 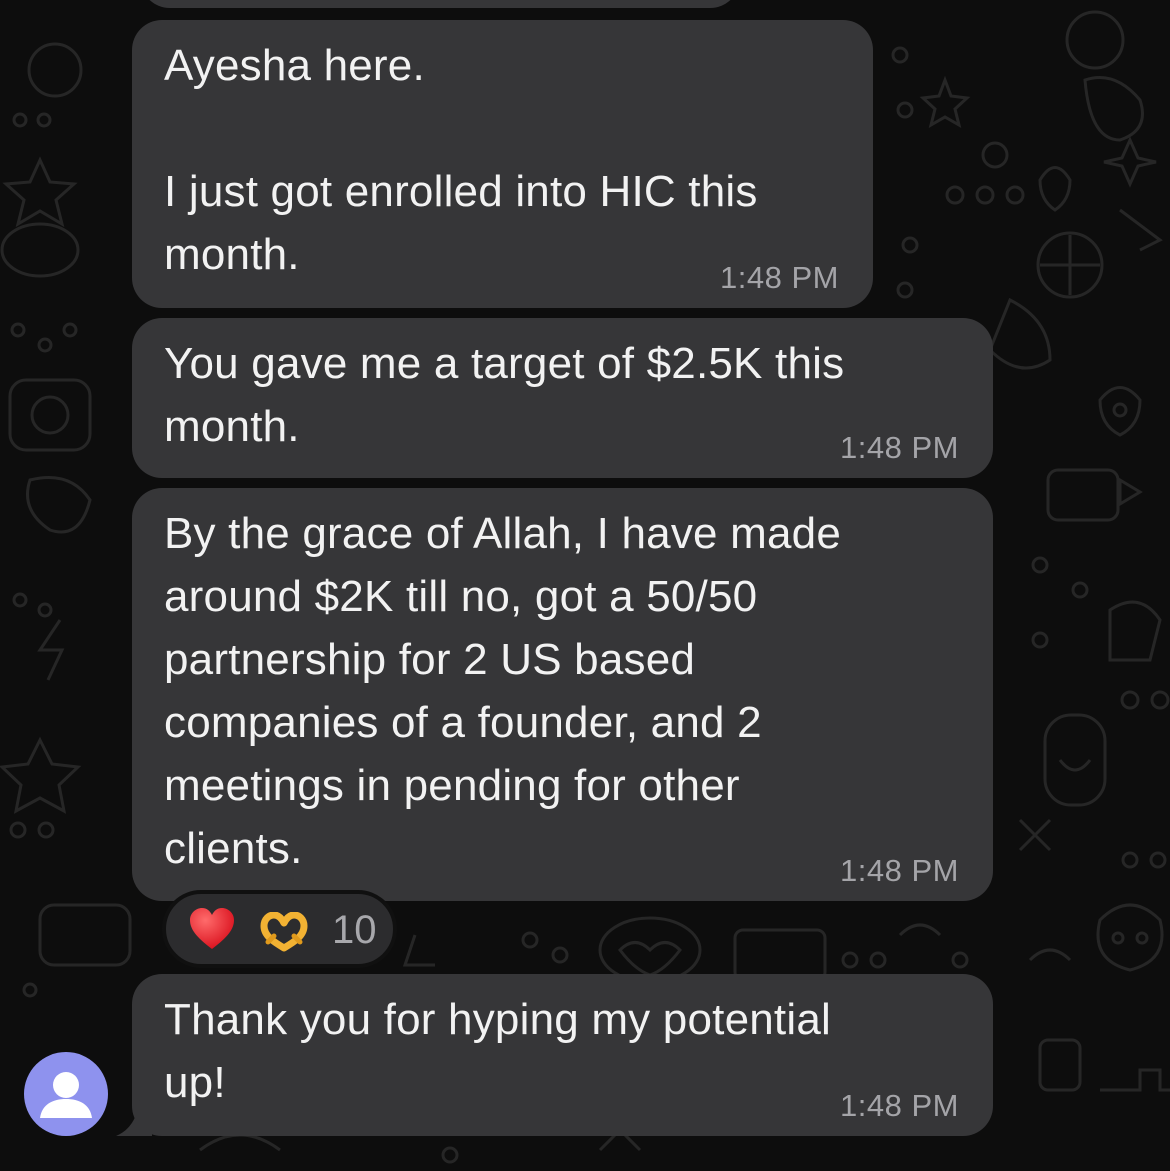 What do you see at coordinates (440, 4) in the screenshot?
I see `previous-message-bubble-partial` at bounding box center [440, 4].